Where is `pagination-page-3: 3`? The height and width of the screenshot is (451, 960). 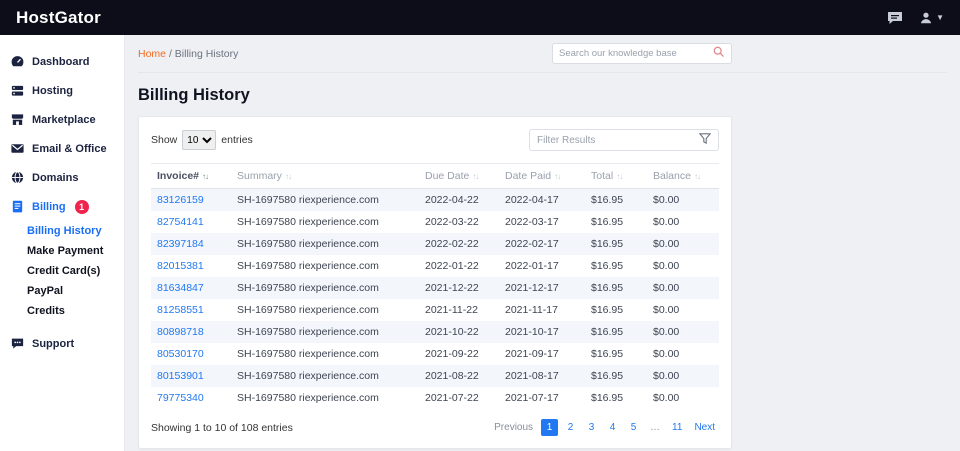
pagination-page-3: 3 is located at coordinates (591, 427).